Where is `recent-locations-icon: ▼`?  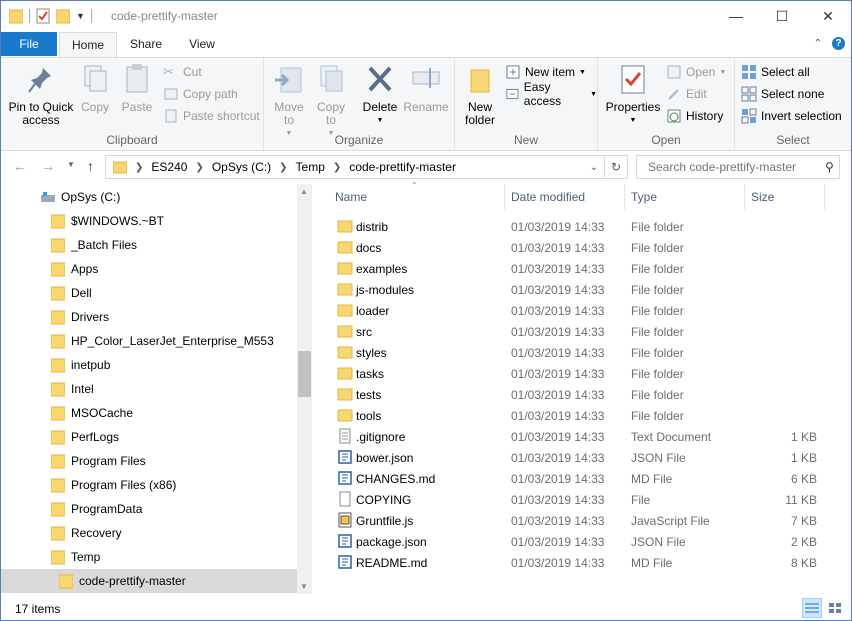
recent-locations-icon: ▼ is located at coordinates (71, 164).